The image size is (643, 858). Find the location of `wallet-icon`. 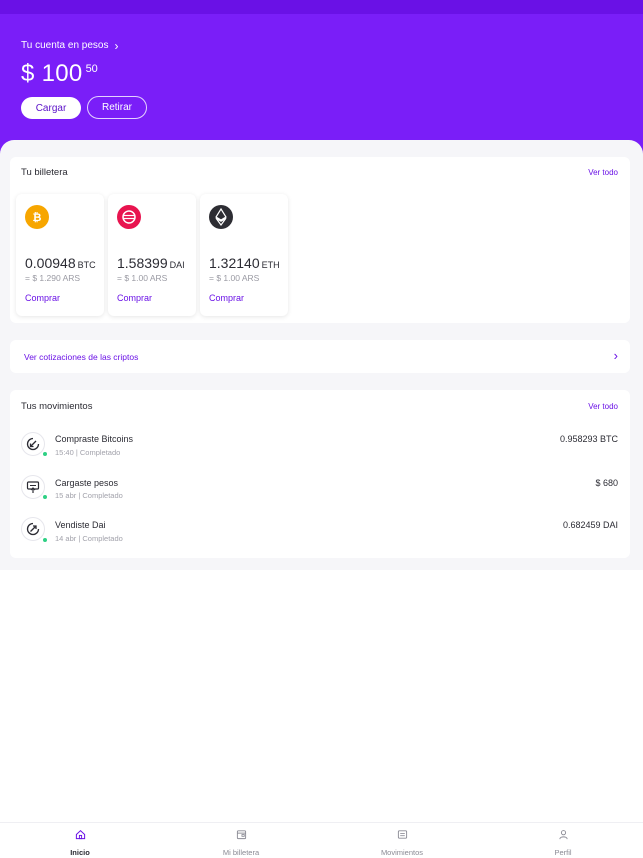

wallet-icon is located at coordinates (241, 836).